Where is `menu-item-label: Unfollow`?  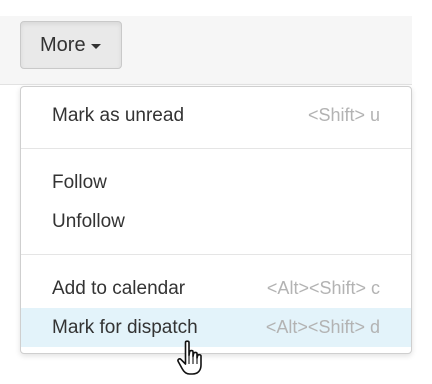
menu-item-label: Unfollow is located at coordinates (88, 221).